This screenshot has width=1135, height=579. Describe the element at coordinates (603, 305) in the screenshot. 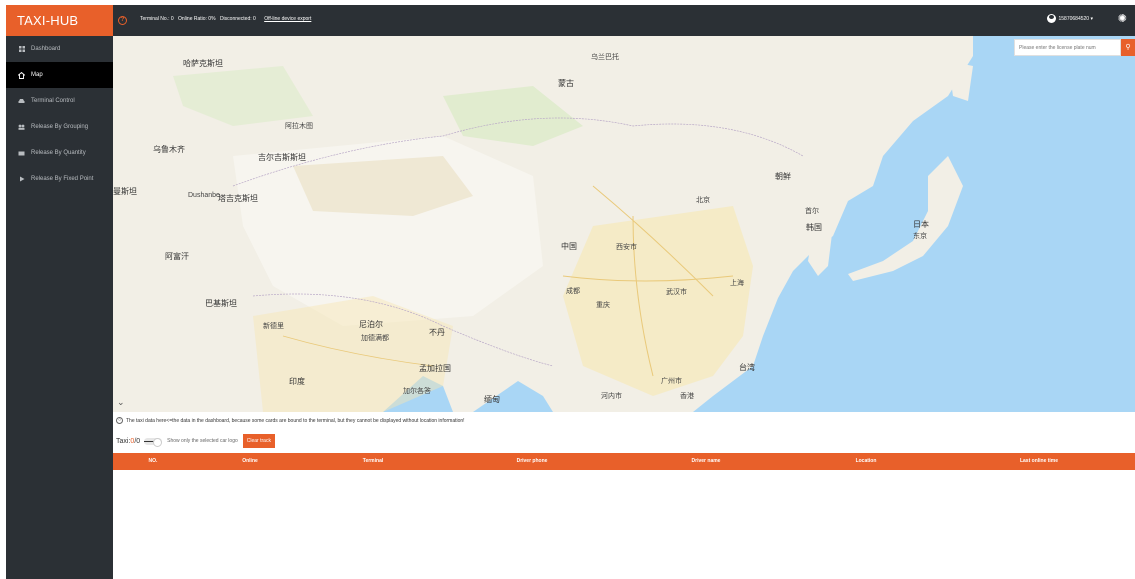

I see `map-label-chongqing: 重庆` at that location.